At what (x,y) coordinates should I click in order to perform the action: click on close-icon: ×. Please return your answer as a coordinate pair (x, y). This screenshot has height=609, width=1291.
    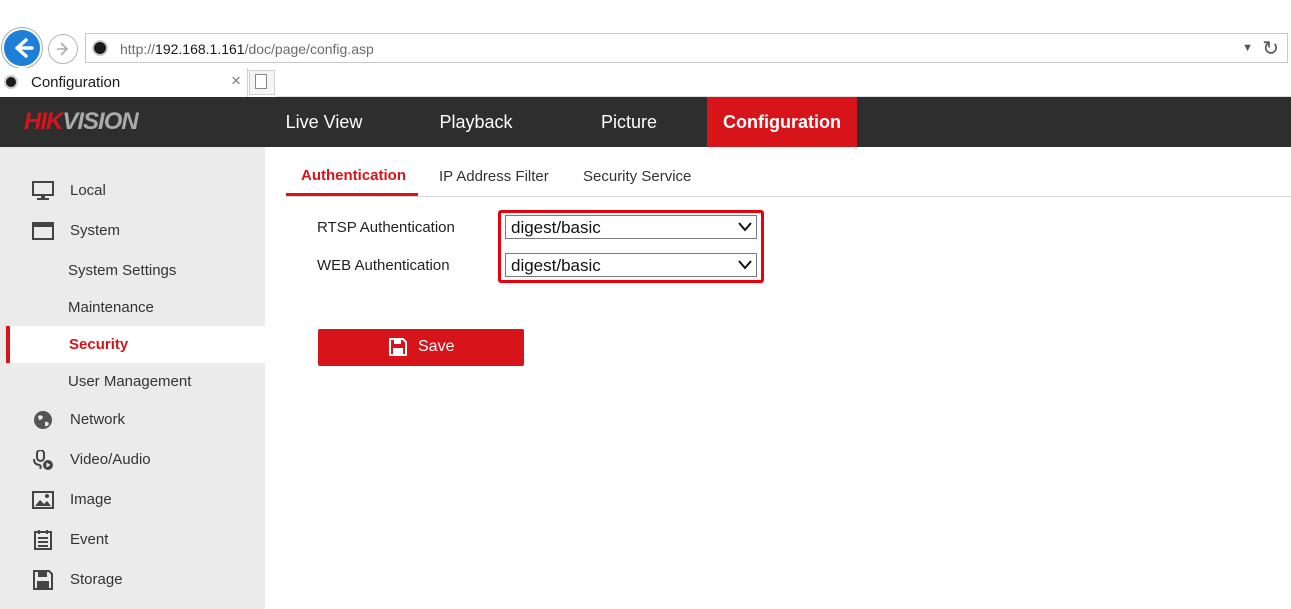
    Looking at the image, I should click on (236, 81).